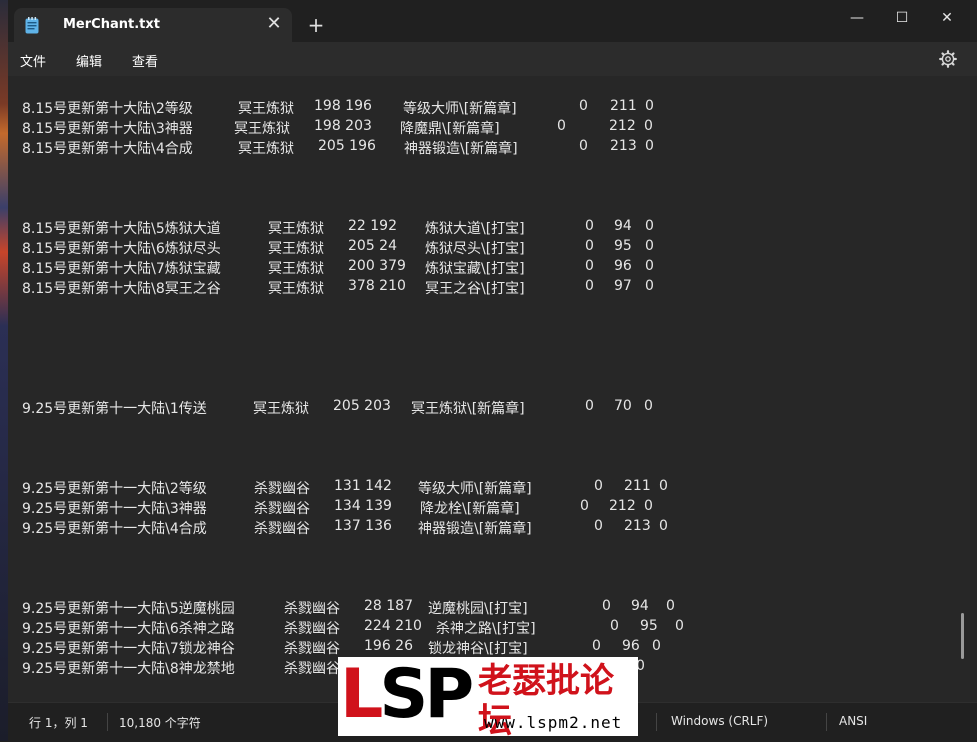 Image resolution: width=977 pixels, height=742 pixels. I want to click on watermark-lsp: LSP, so click(407, 694).